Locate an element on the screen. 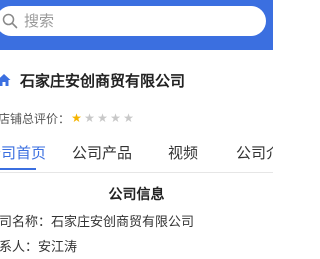 The image size is (320, 259). search-box is located at coordinates (133, 21).